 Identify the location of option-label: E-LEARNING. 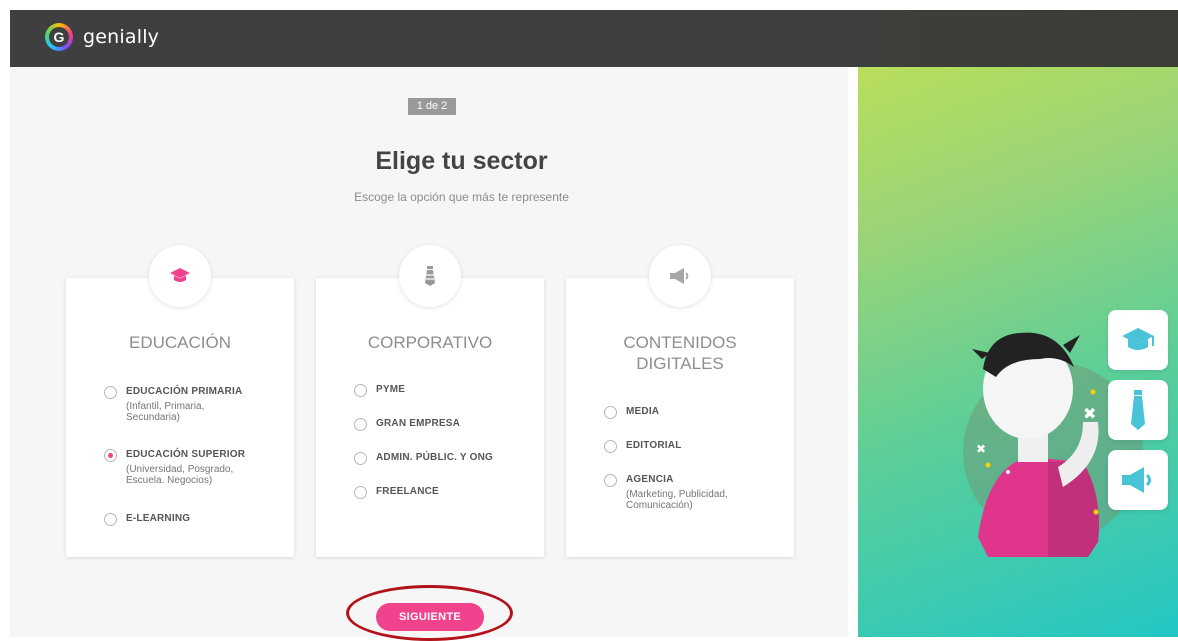
(158, 518).